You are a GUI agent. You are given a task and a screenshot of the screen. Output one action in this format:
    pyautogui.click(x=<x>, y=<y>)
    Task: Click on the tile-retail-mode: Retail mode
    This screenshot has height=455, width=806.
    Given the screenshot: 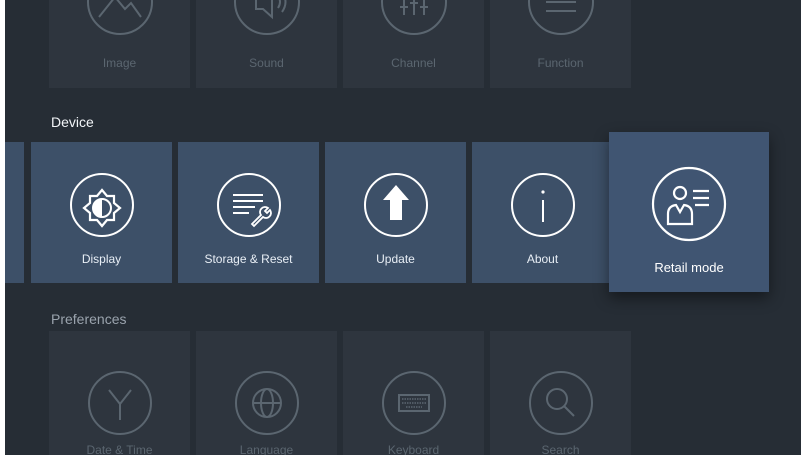 What is the action you would take?
    pyautogui.click(x=689, y=212)
    